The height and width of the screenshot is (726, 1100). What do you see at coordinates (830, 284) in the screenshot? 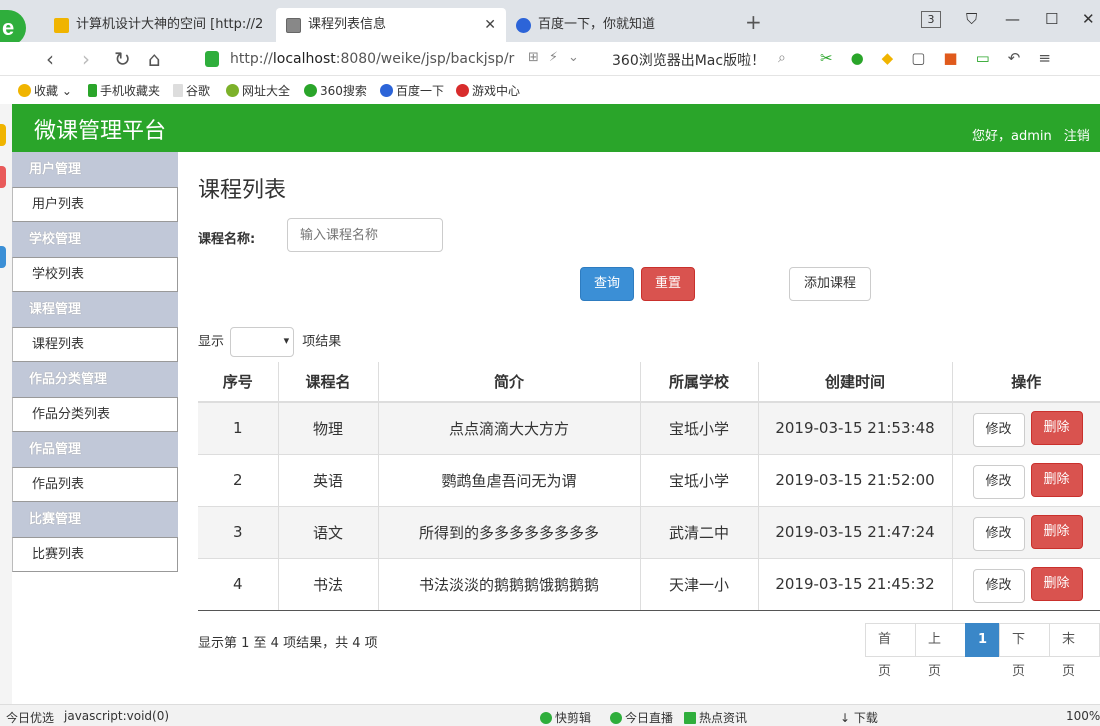
I see `add-course-button: 添加课程` at bounding box center [830, 284].